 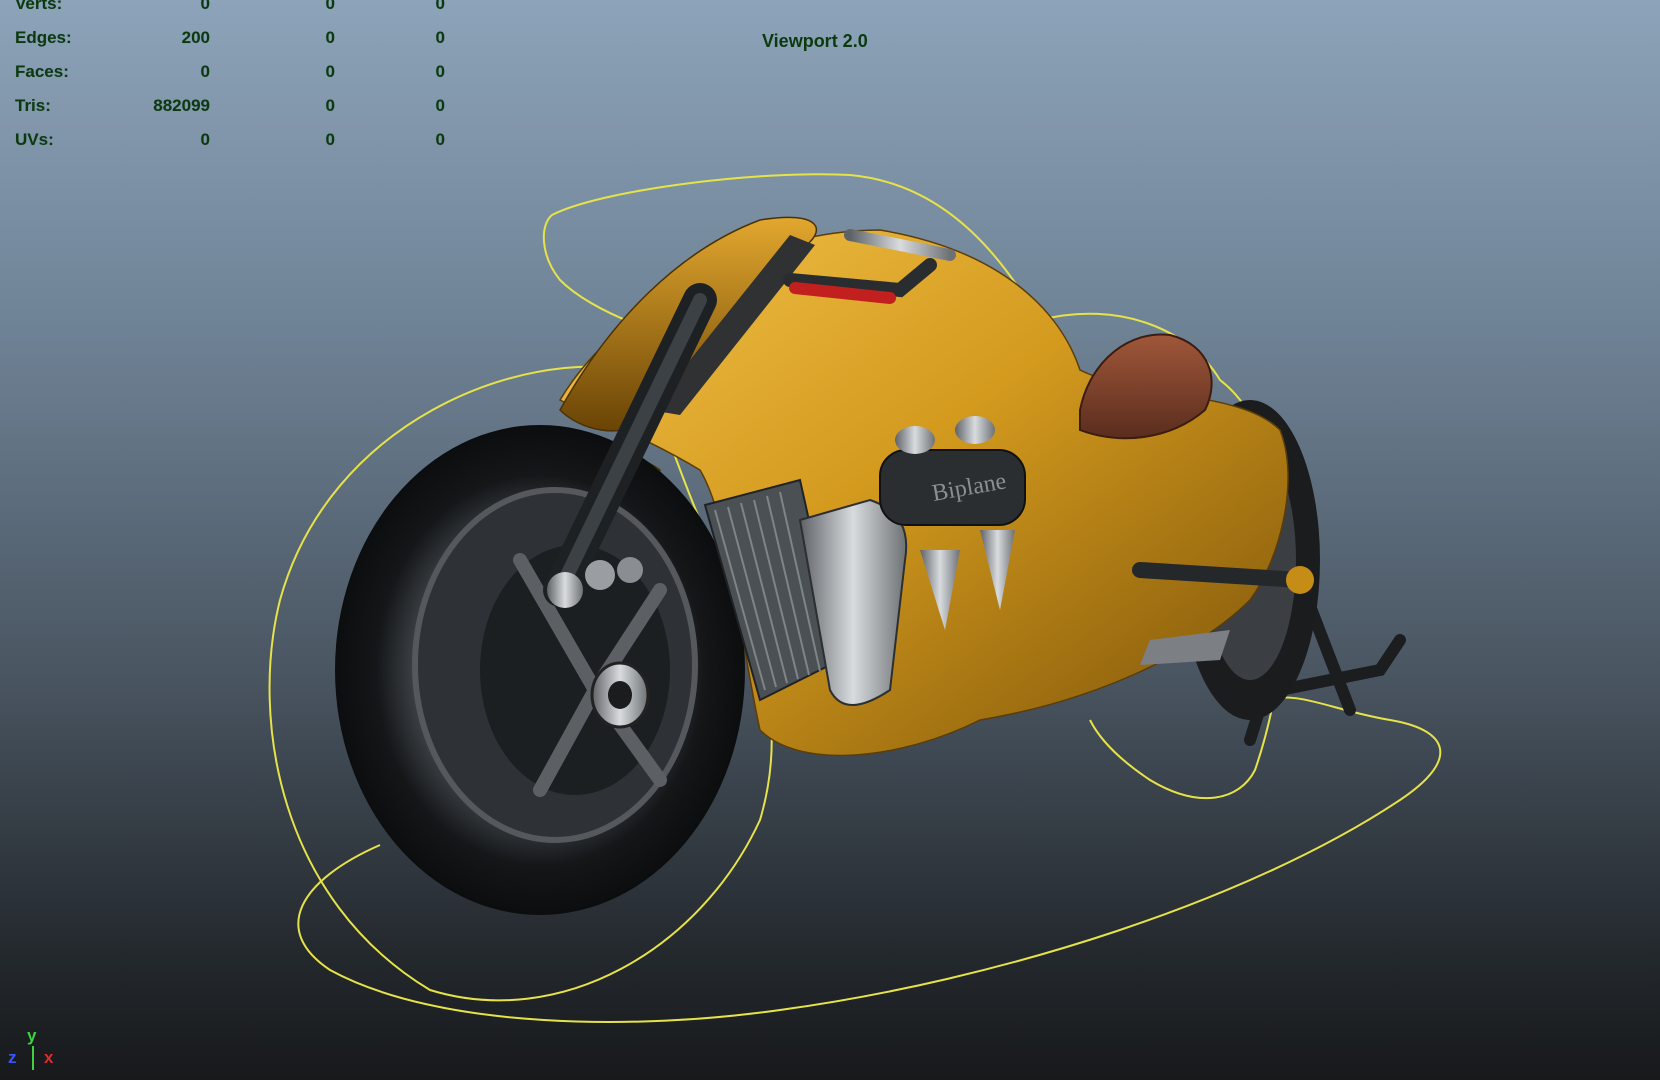 I want to click on axis-x-label: x, so click(x=49, y=1057).